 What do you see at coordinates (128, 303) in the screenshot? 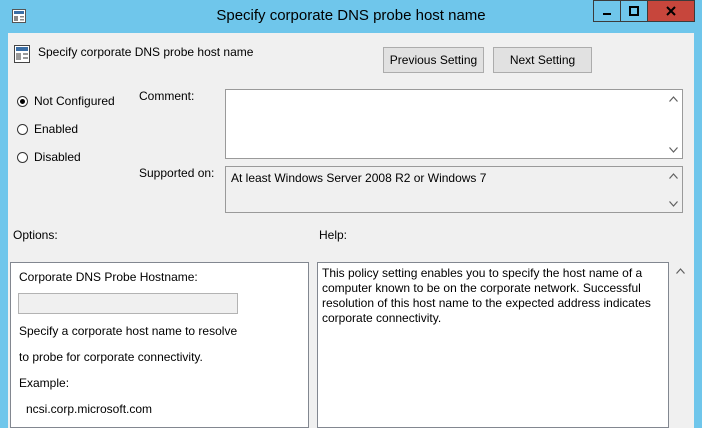
I see `hostname-input` at bounding box center [128, 303].